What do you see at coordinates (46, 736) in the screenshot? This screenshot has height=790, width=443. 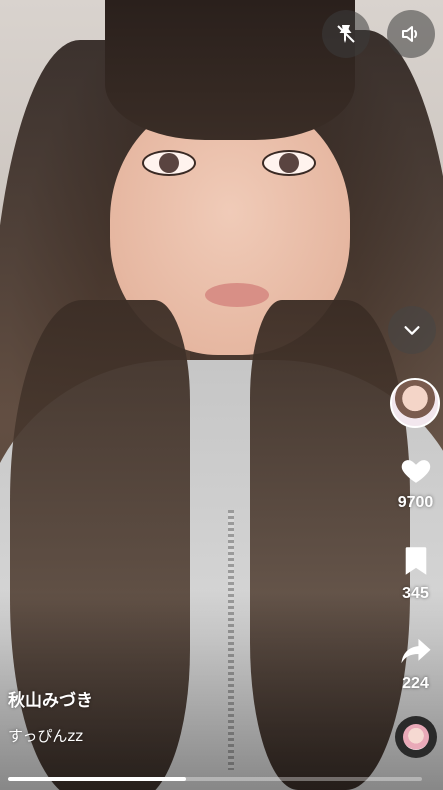 I see `video-caption: すっぴんzz` at bounding box center [46, 736].